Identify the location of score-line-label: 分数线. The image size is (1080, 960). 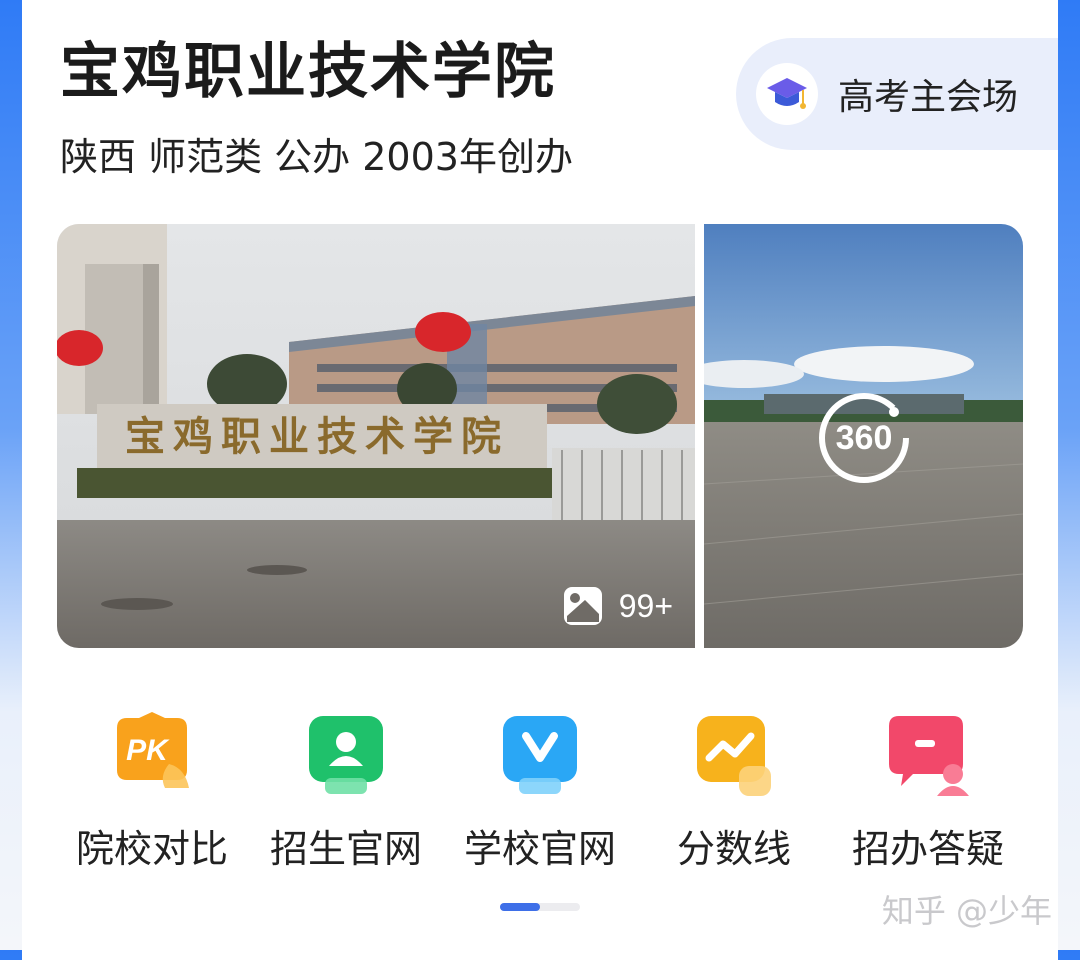
(733, 849).